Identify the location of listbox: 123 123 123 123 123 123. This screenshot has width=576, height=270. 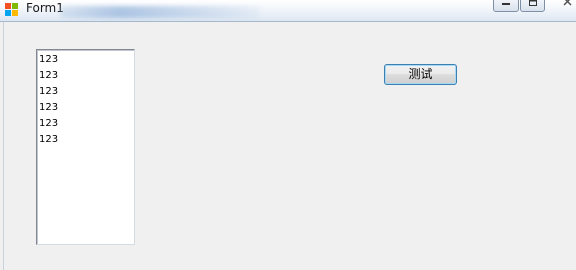
(85, 147).